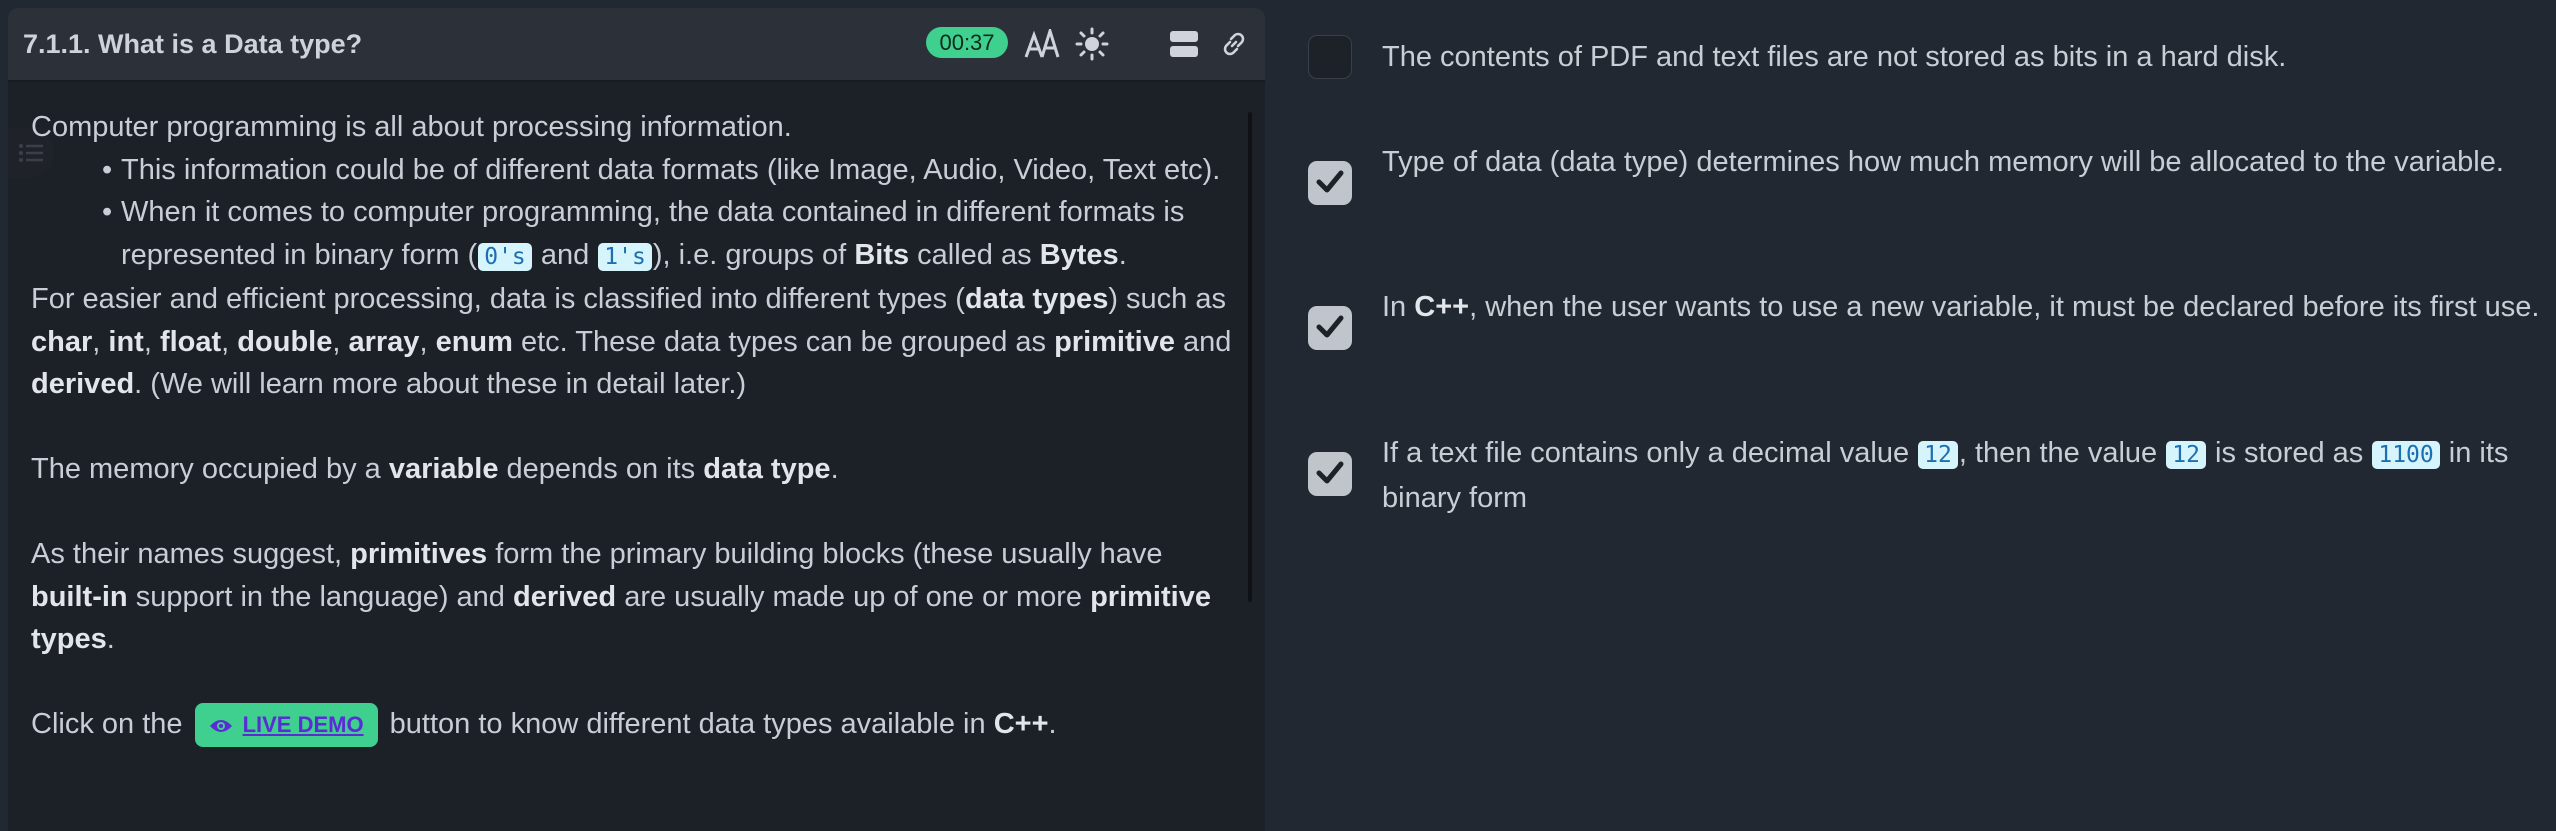 This screenshot has width=2556, height=831. Describe the element at coordinates (1234, 44) in the screenshot. I see `link-icon` at that location.